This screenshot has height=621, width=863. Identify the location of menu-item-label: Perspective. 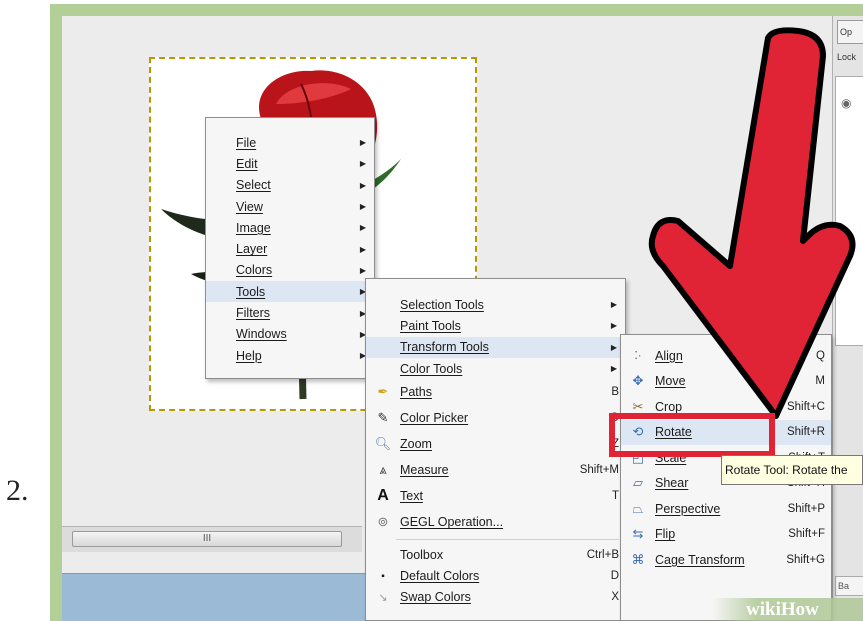
(688, 508).